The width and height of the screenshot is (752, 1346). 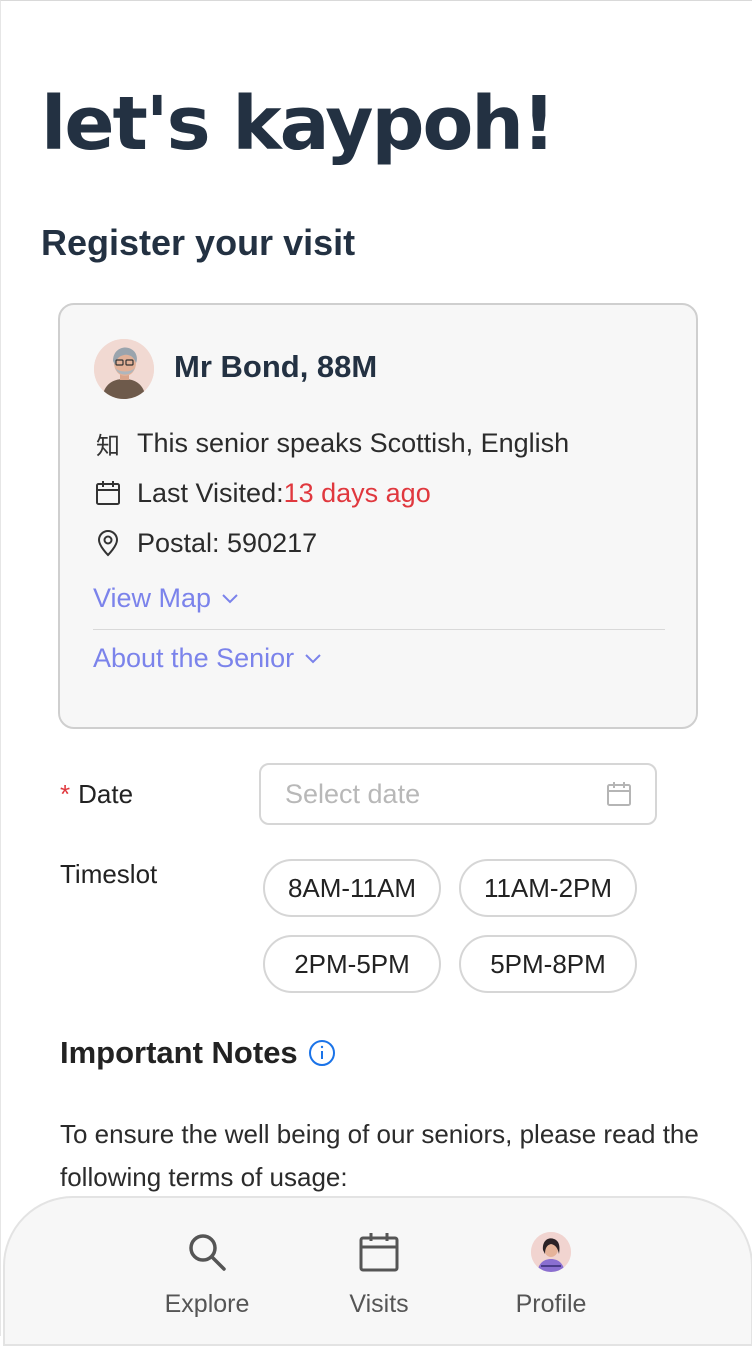 What do you see at coordinates (352, 964) in the screenshot?
I see `timeslot-chip: 2PM-5PM` at bounding box center [352, 964].